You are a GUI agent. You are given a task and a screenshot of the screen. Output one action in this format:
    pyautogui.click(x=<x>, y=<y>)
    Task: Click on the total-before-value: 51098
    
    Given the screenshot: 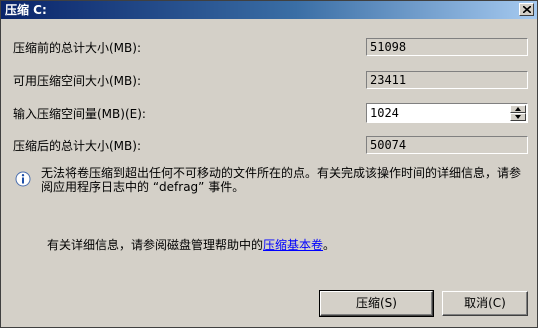 What is the action you would take?
    pyautogui.click(x=447, y=47)
    